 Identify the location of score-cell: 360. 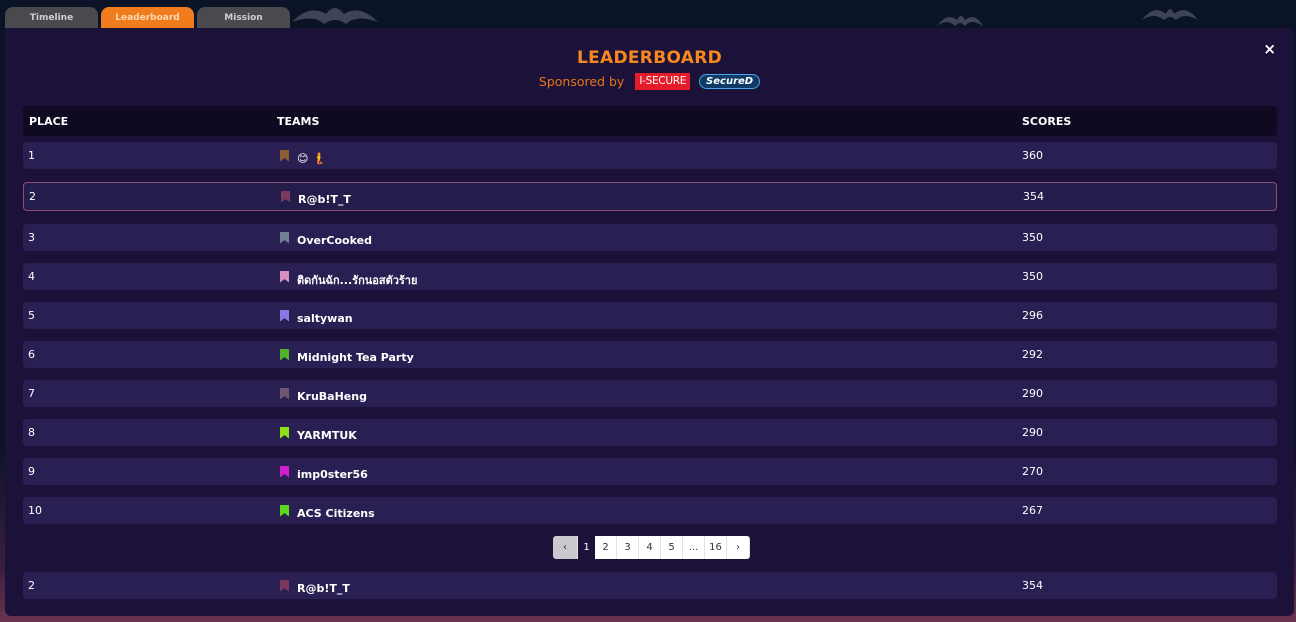
(1032, 155).